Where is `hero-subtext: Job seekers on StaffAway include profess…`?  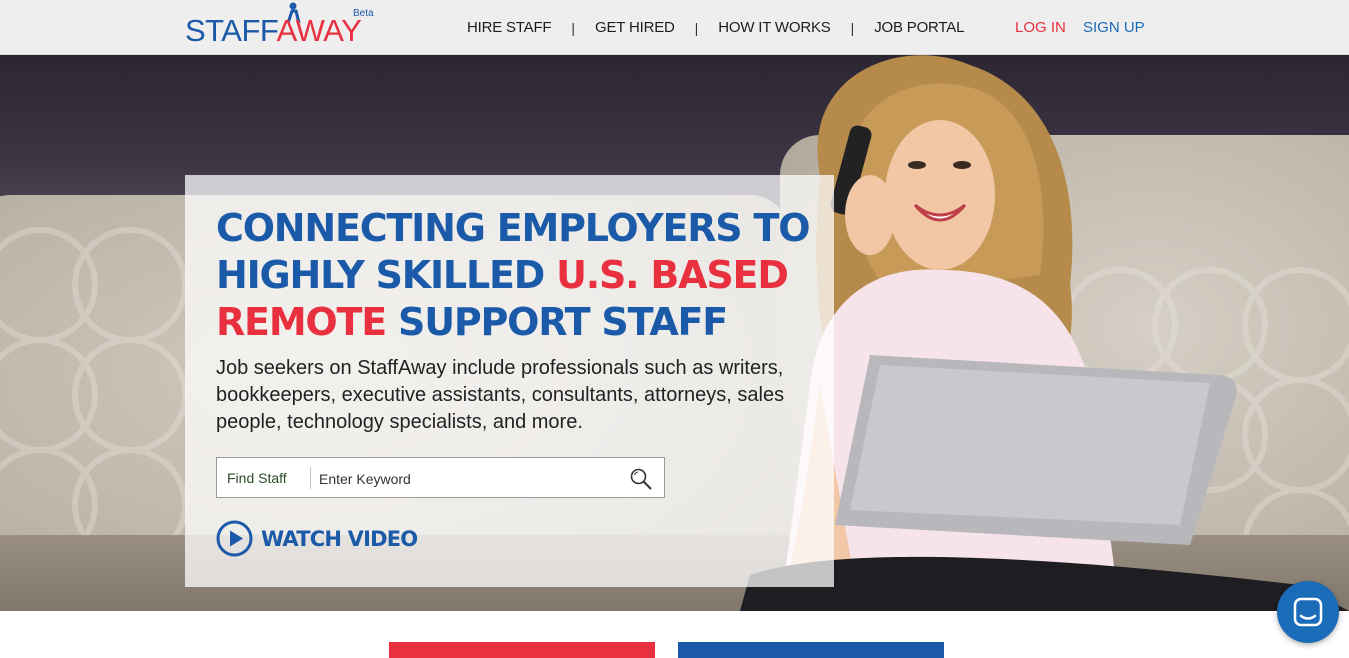
hero-subtext: Job seekers on StaffAway include profess… is located at coordinates (500, 395).